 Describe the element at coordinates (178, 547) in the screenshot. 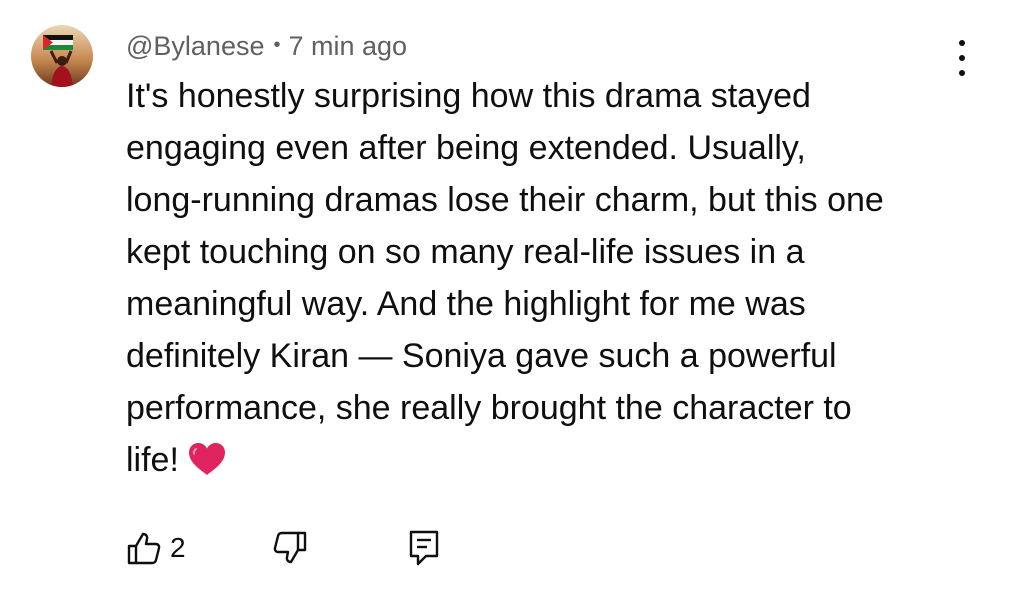

I see `like-count: 2` at that location.